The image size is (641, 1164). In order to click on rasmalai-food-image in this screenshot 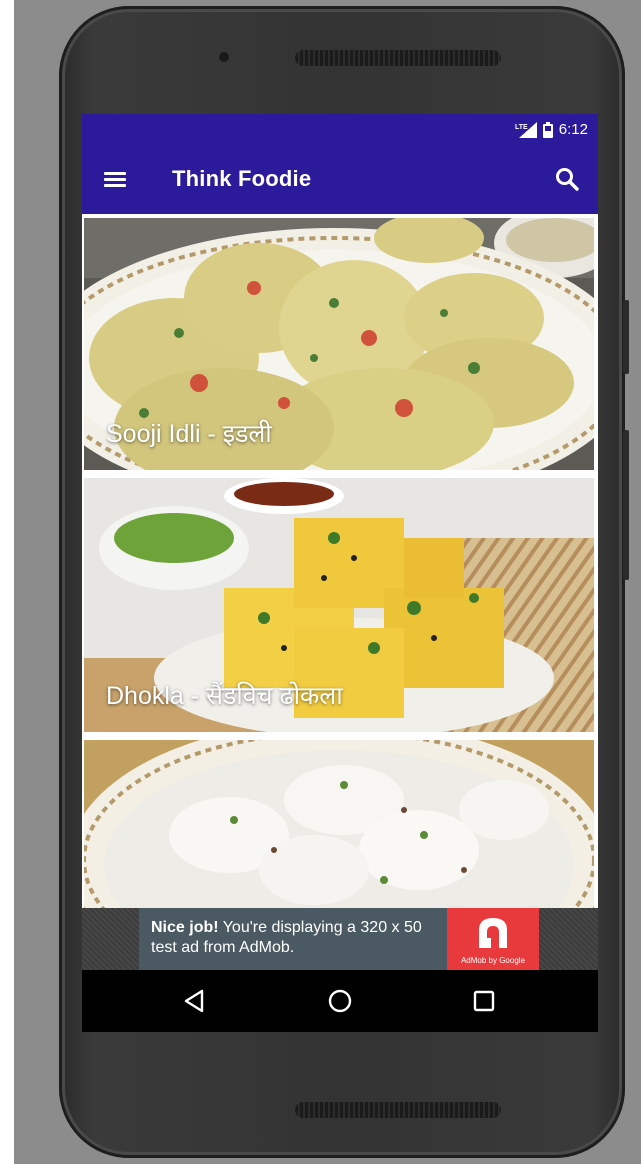, I will do `click(339, 824)`.